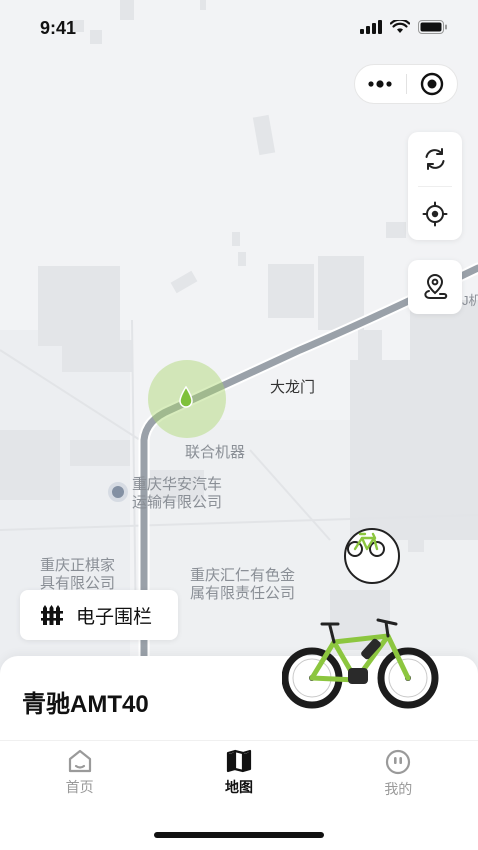 The height and width of the screenshot is (850, 478). What do you see at coordinates (432, 27) in the screenshot?
I see `battery-icon` at bounding box center [432, 27].